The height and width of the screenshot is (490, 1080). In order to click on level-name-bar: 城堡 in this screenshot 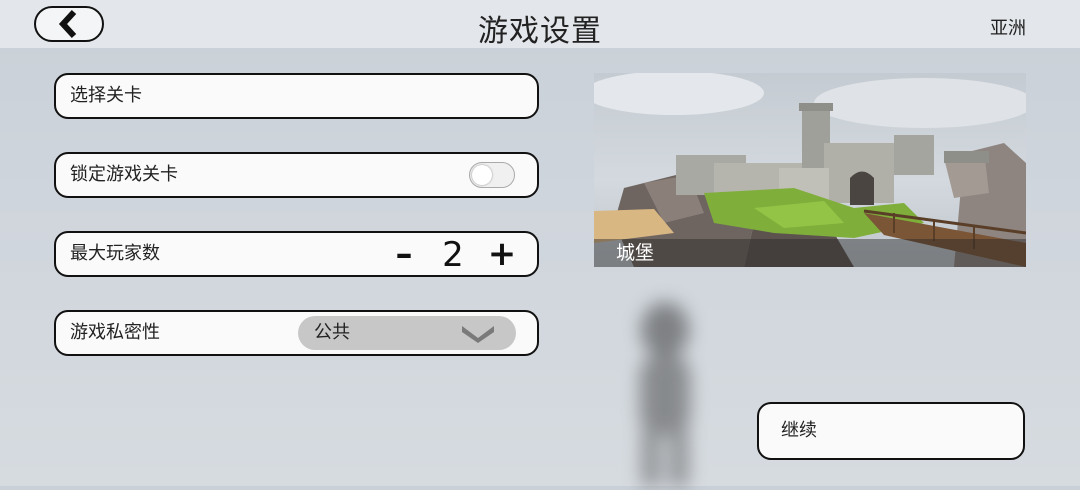, I will do `click(810, 253)`.